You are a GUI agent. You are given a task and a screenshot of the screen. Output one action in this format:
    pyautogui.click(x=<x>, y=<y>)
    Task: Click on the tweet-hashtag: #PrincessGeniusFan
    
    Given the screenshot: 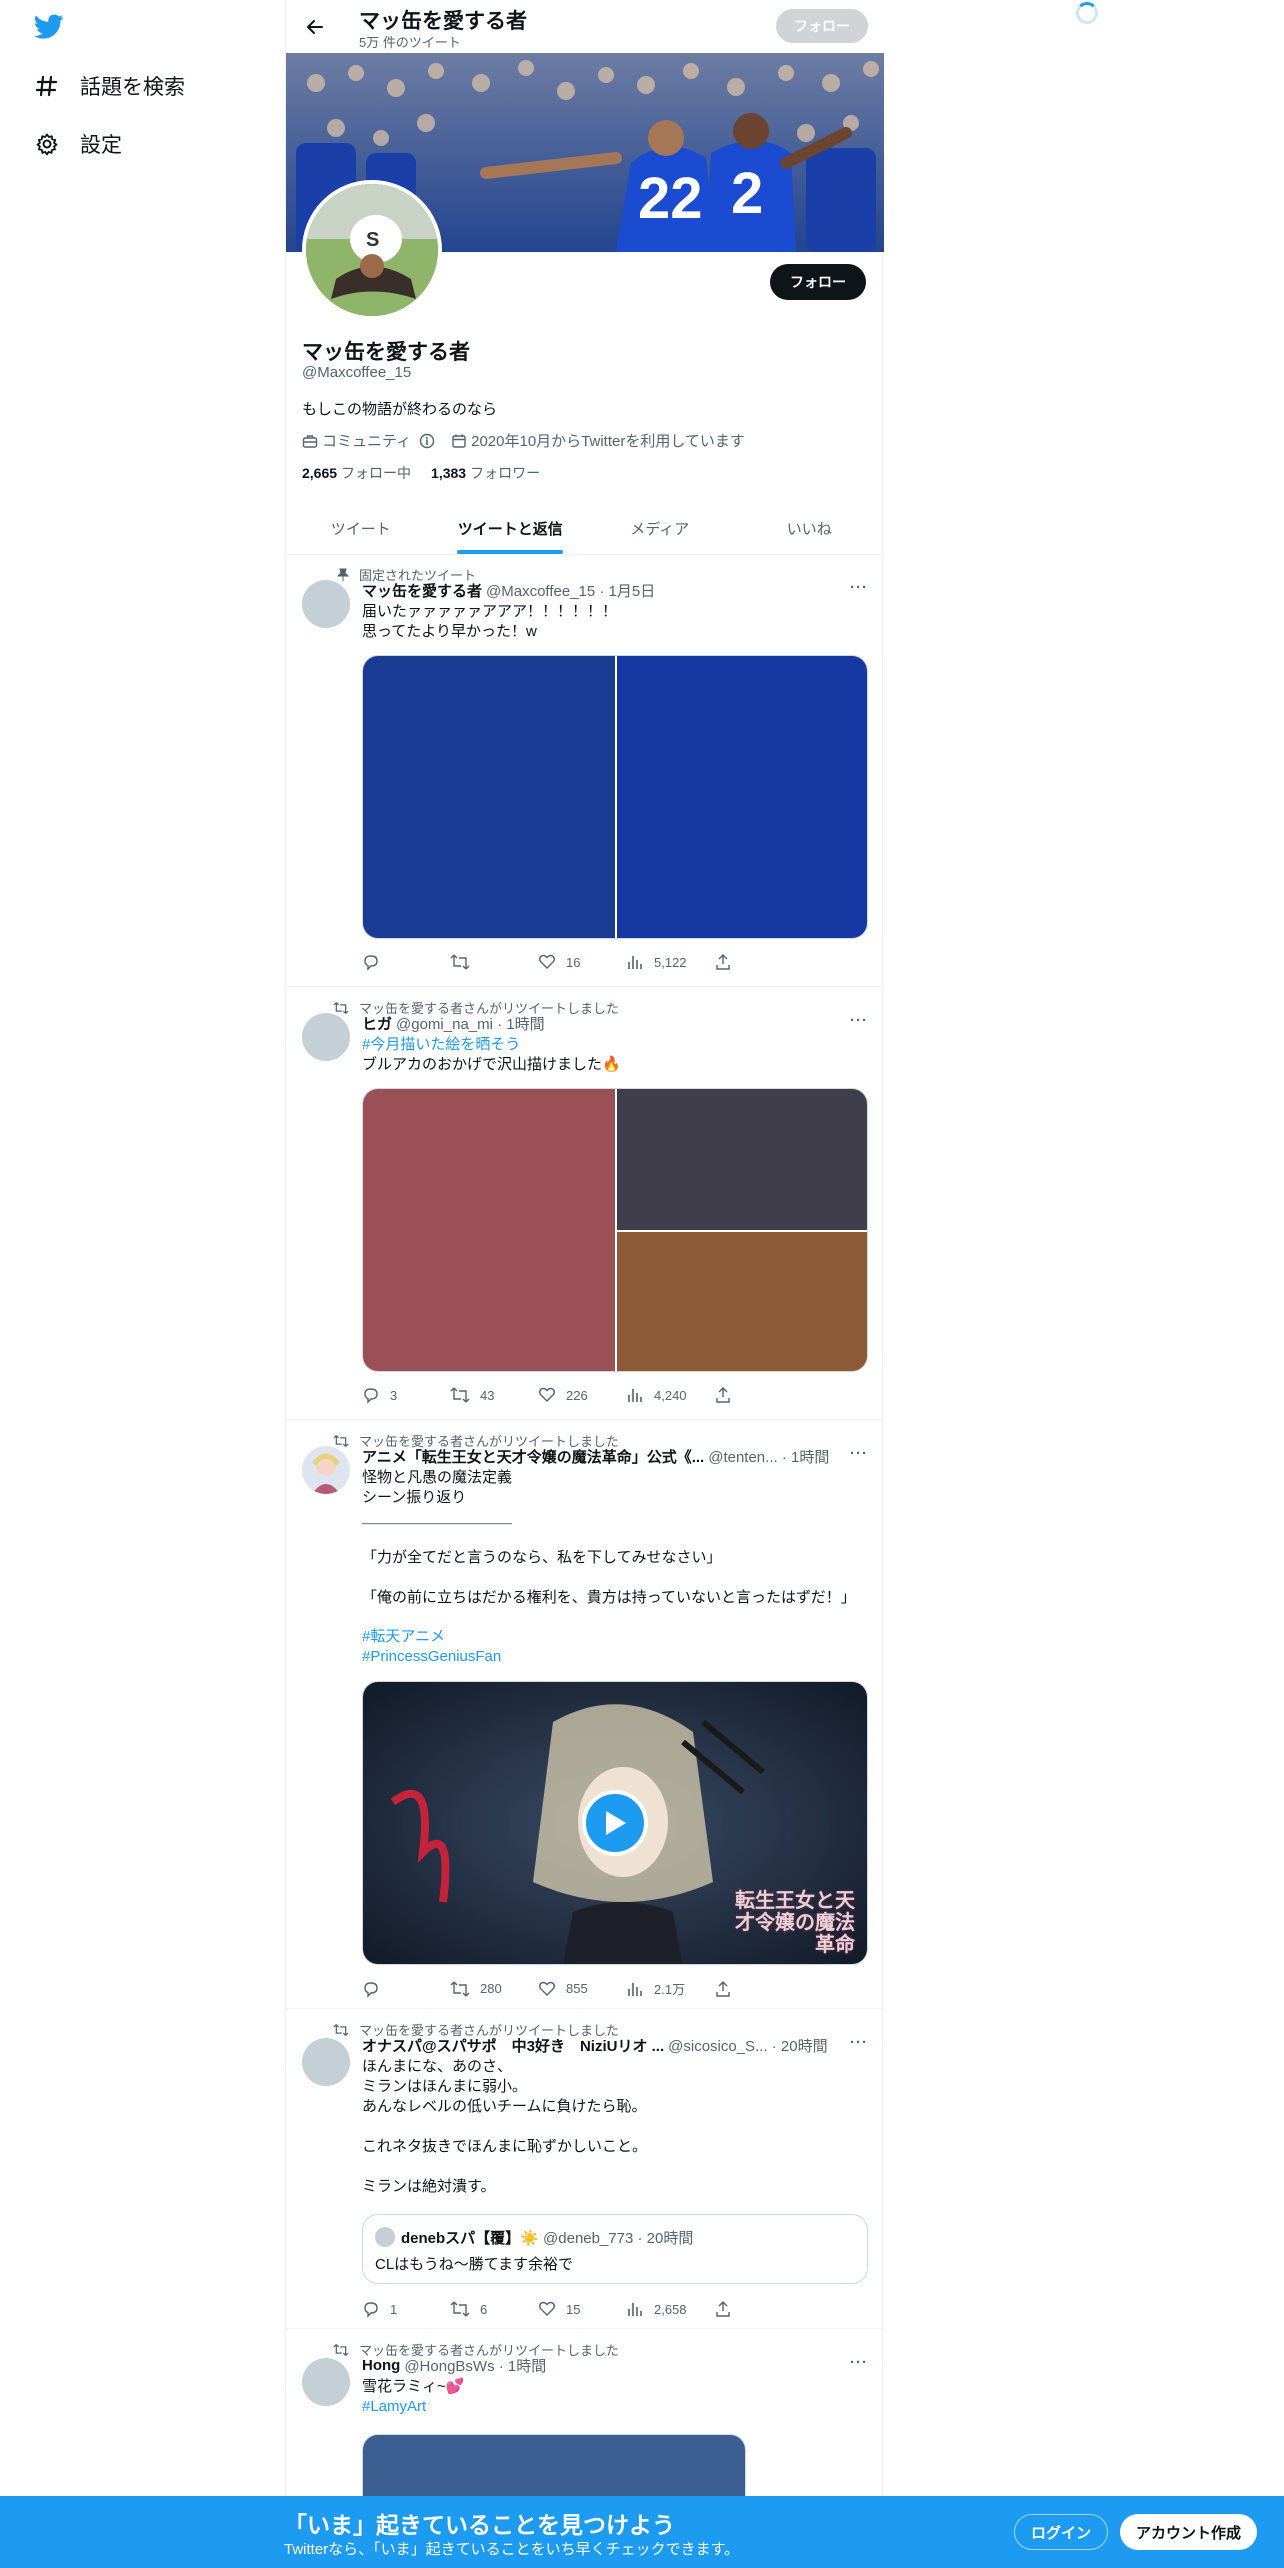 What is the action you would take?
    pyautogui.click(x=615, y=1657)
    